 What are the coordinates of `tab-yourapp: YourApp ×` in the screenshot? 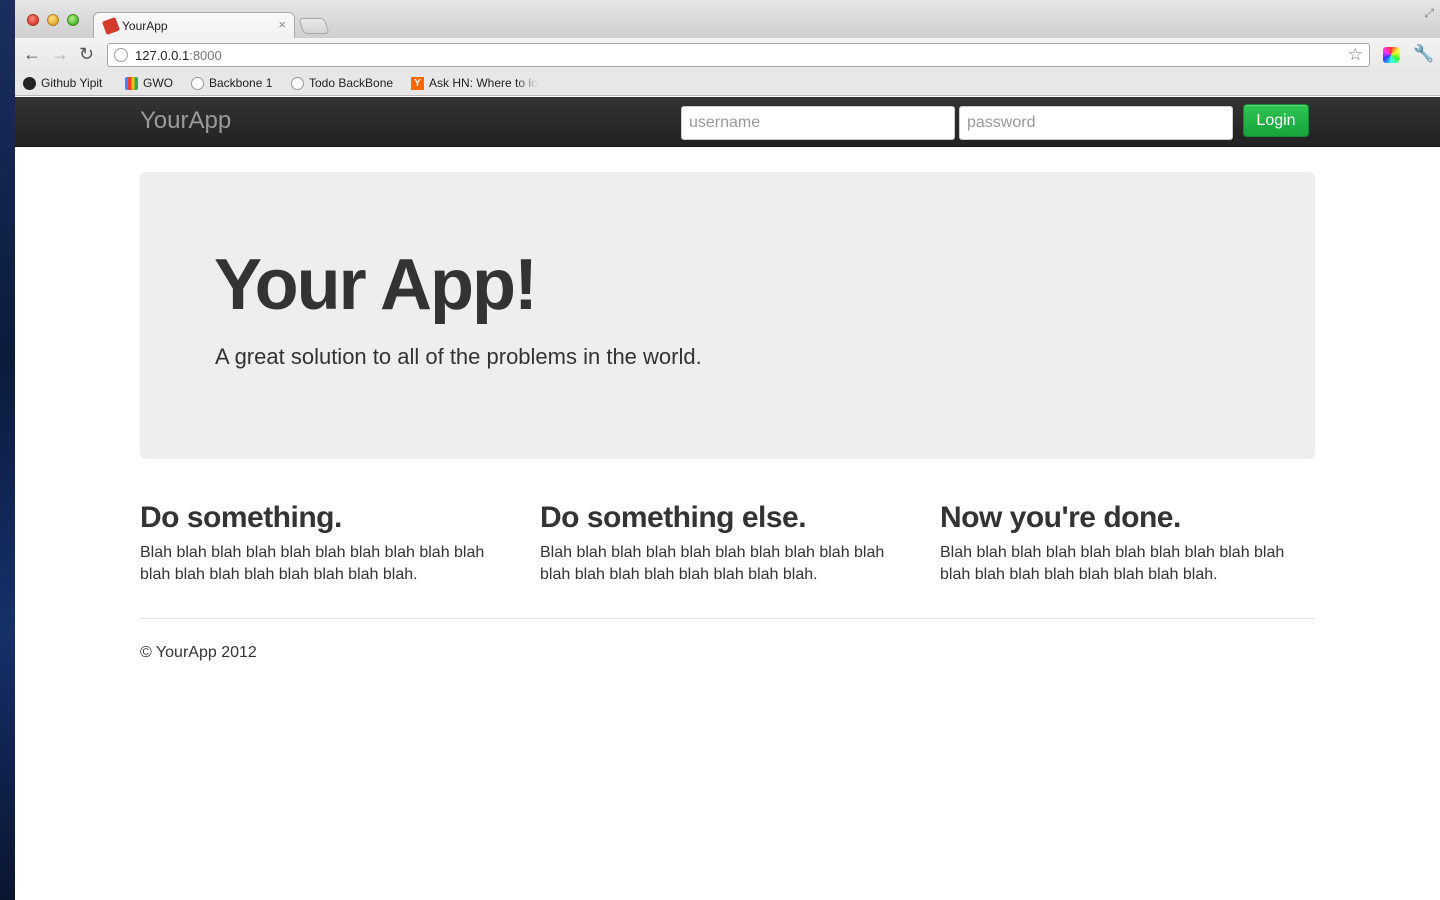 It's located at (194, 25).